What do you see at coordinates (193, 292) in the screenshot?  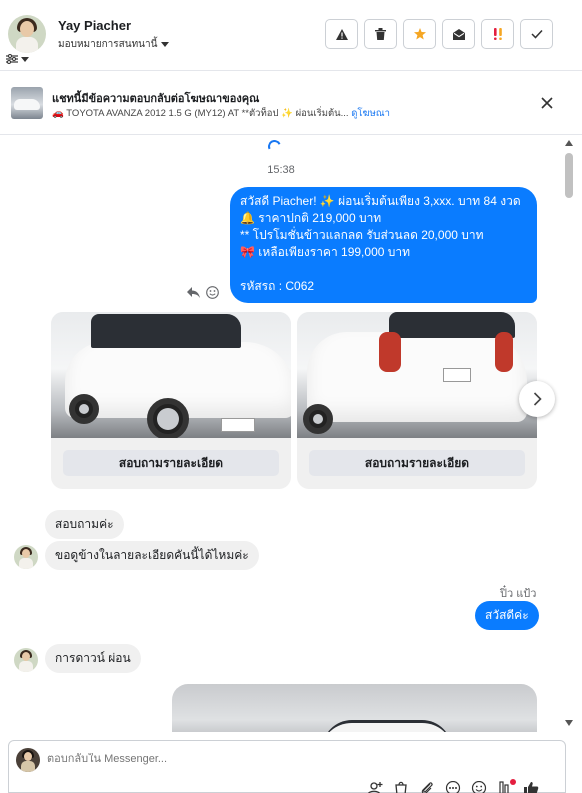 I see `reply-icon` at bounding box center [193, 292].